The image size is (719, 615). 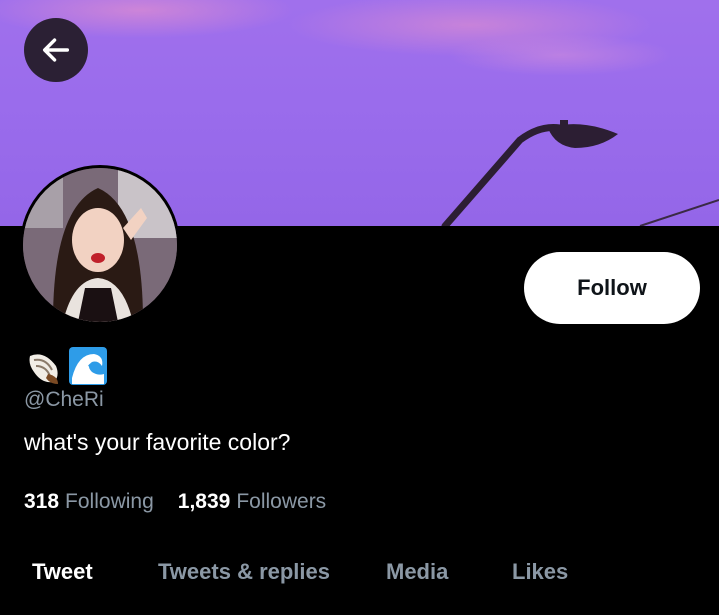 I want to click on water-wave-icon, so click(x=88, y=366).